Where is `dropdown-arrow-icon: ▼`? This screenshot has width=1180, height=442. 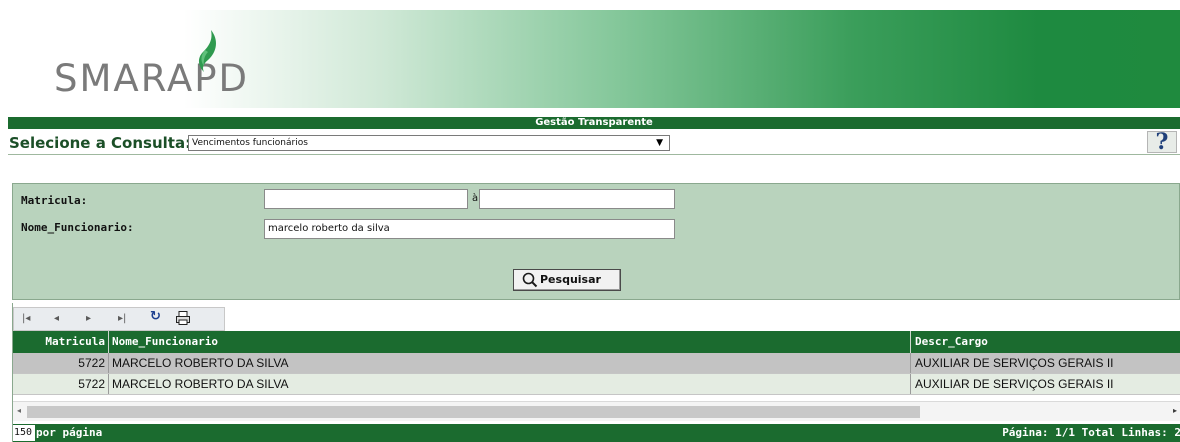
dropdown-arrow-icon: ▼ is located at coordinates (659, 143).